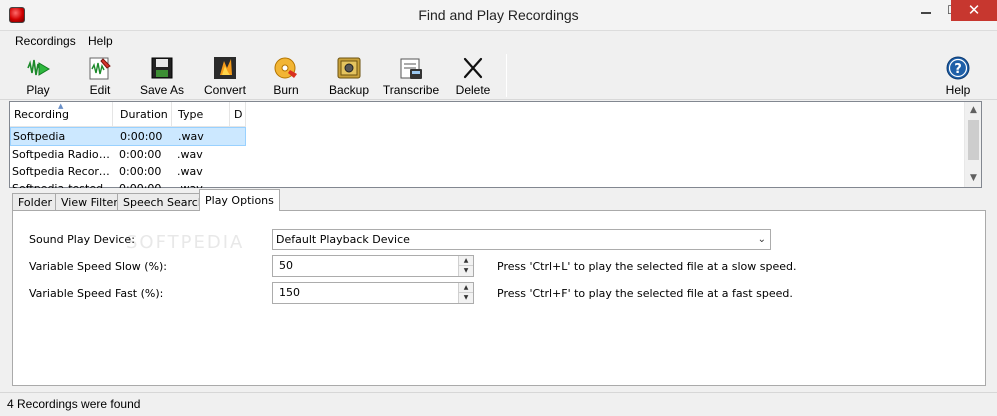  I want to click on cell-recording: Softpedia, so click(39, 136).